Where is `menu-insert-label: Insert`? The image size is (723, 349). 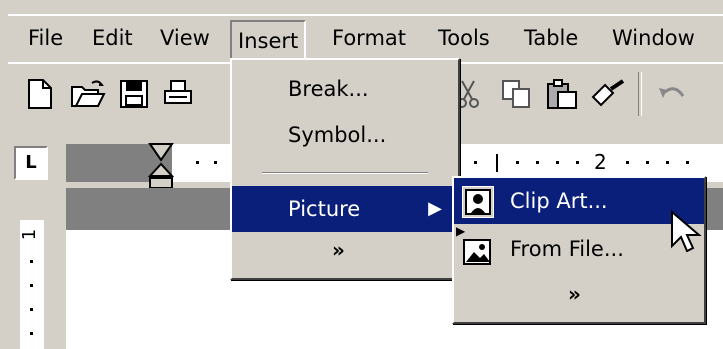
menu-insert-label: Insert is located at coordinates (268, 41).